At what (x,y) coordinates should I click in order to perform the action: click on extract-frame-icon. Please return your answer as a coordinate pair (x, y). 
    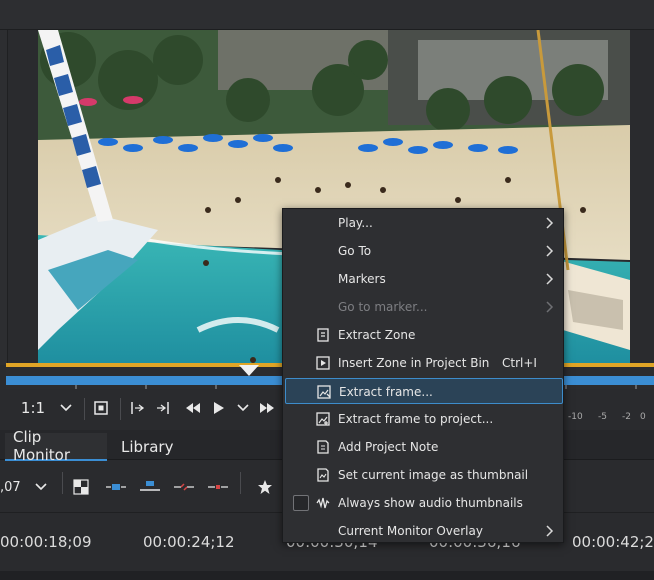
    Looking at the image, I should click on (324, 392).